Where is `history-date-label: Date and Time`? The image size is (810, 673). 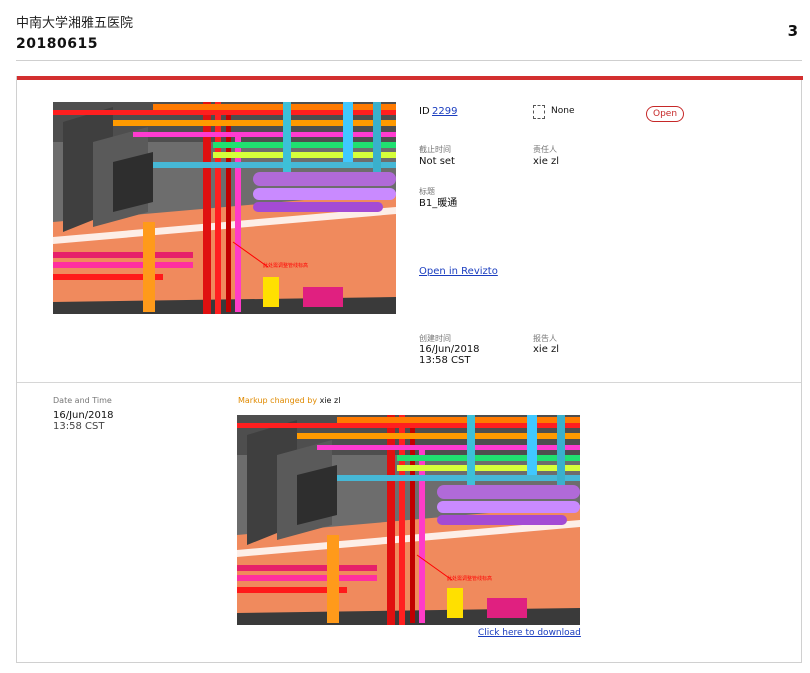 history-date-label: Date and Time is located at coordinates (82, 400).